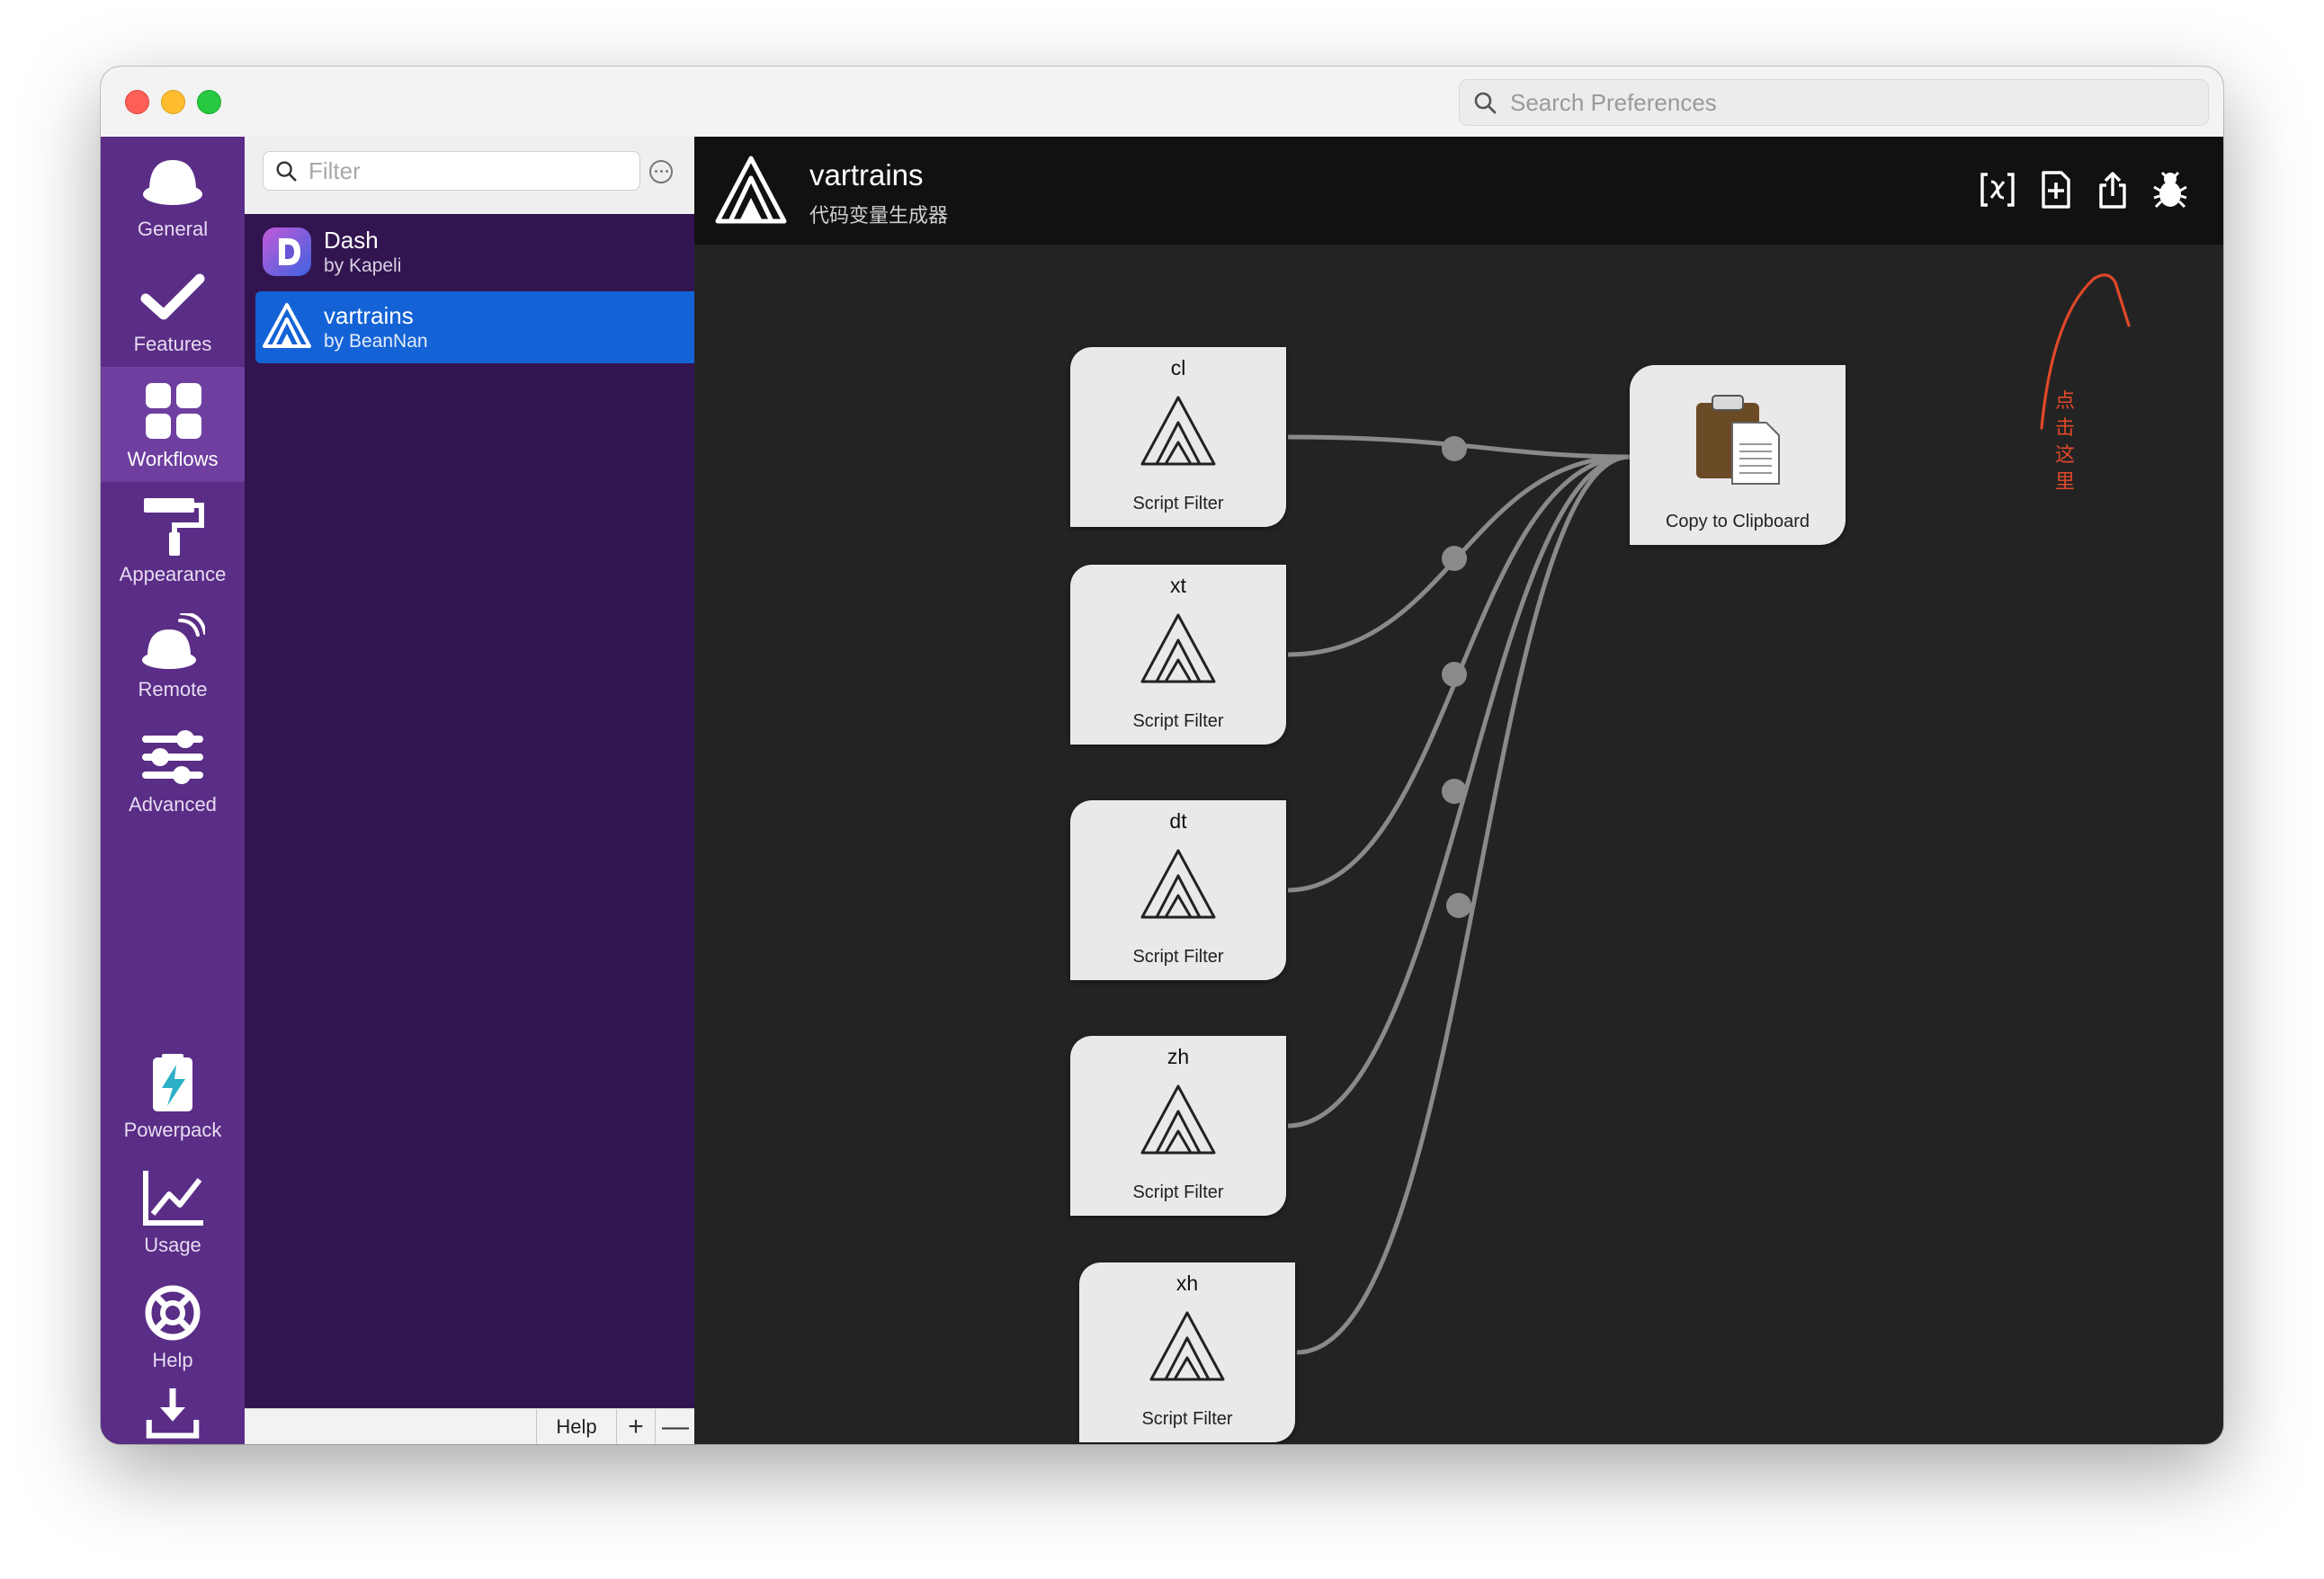 The image size is (2324, 1579). What do you see at coordinates (2064, 456) in the screenshot?
I see `annotation-char: 这` at bounding box center [2064, 456].